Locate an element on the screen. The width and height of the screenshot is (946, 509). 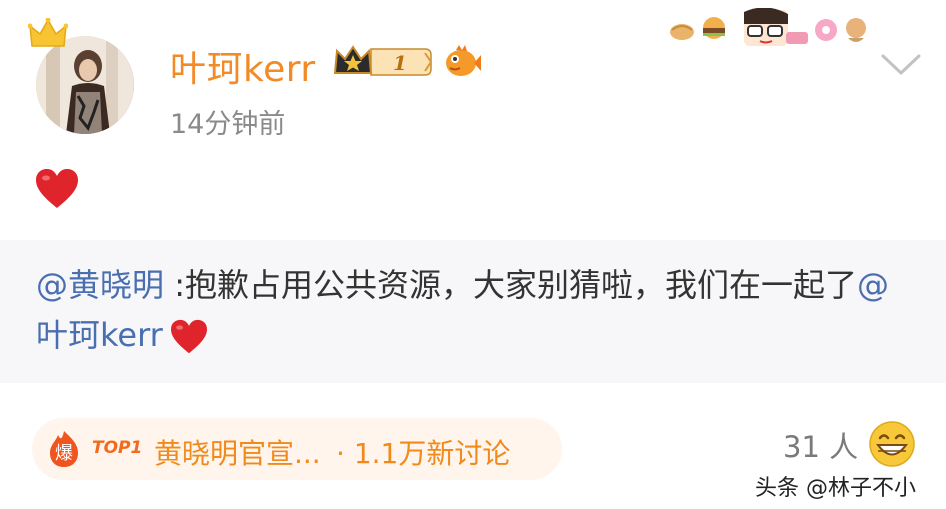
username: 叶珂kerr is located at coordinates (243, 66).